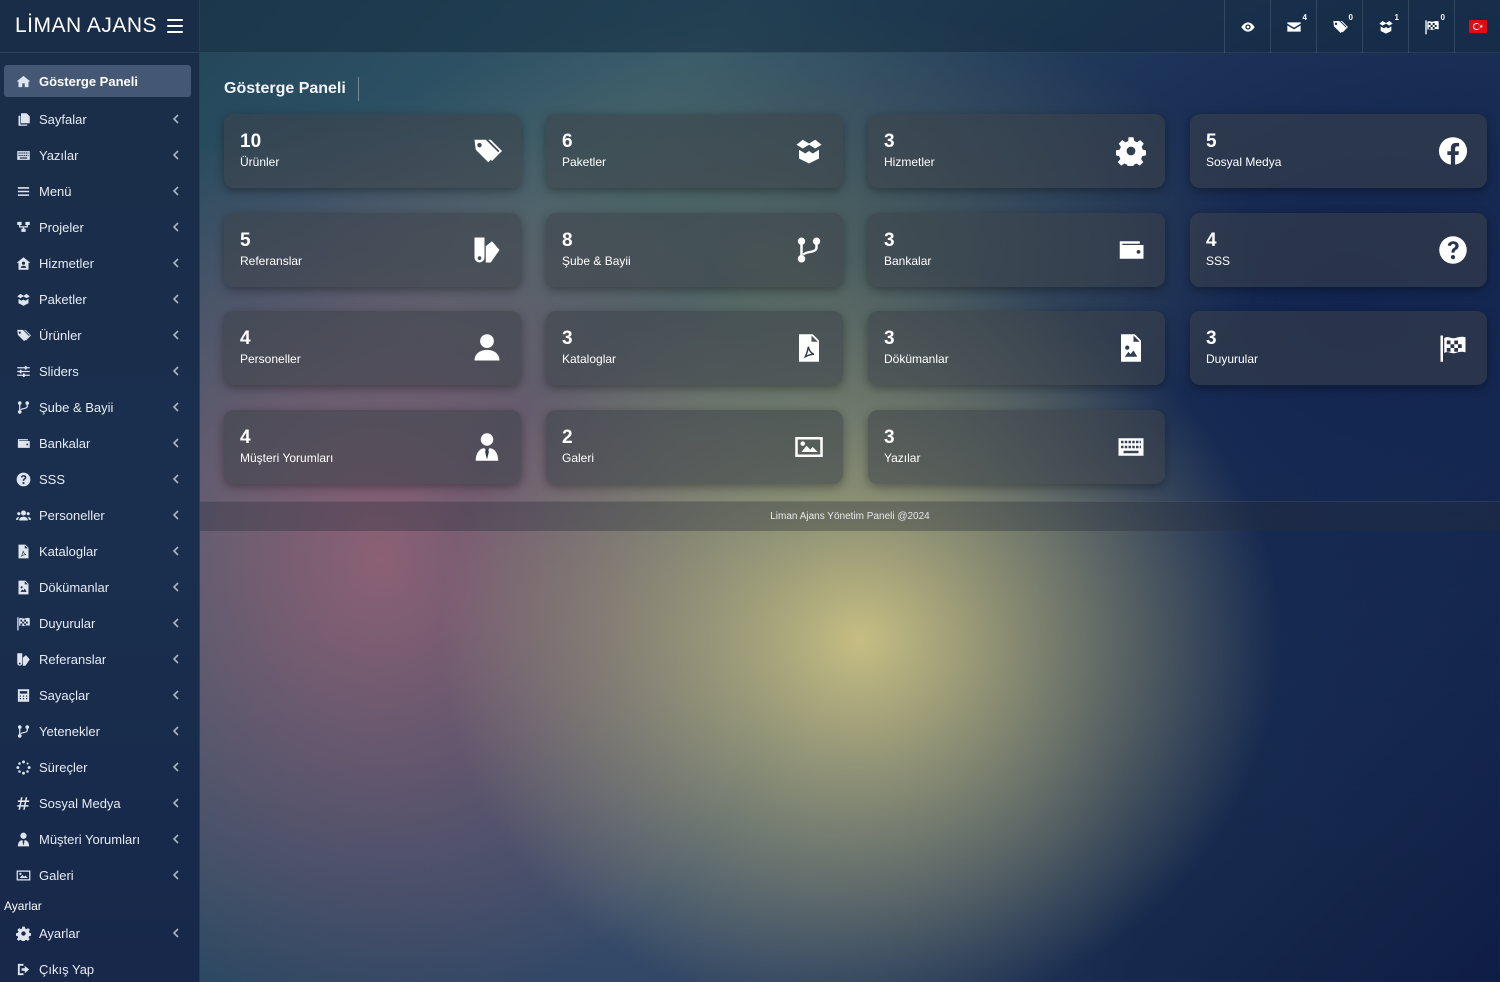  Describe the element at coordinates (916, 359) in the screenshot. I see `stat-label: Dökümanlar` at that location.